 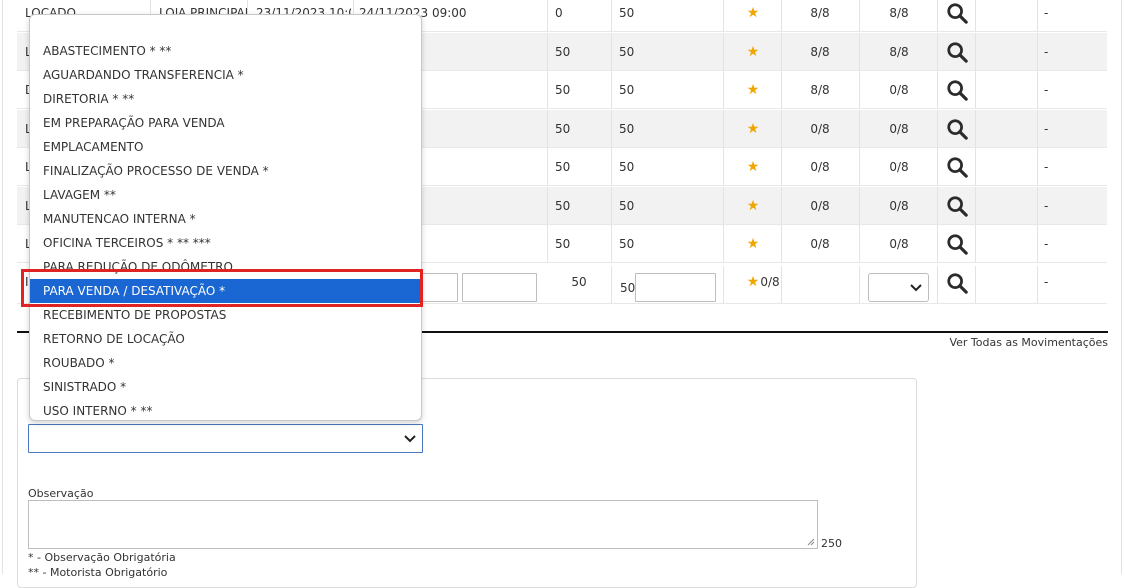 I want to click on dropdown-option: USO INTERNO * **, so click(x=225, y=409).